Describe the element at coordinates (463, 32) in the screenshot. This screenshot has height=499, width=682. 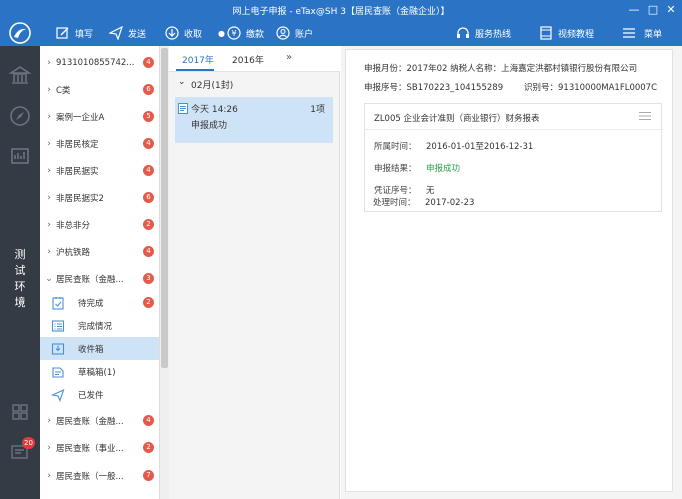
I see `headset-icon` at that location.